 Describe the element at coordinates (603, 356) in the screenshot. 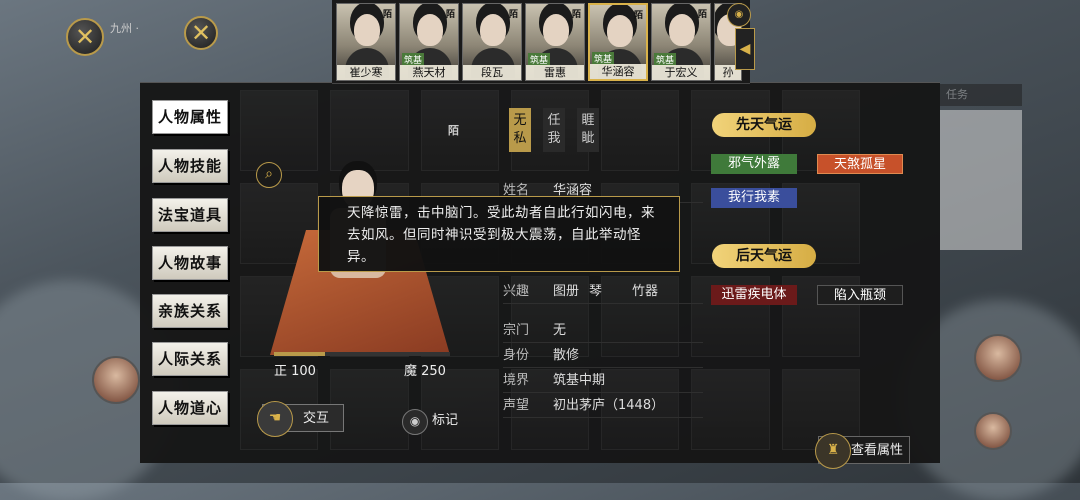

I see `info-status-row: 身份 散修` at that location.